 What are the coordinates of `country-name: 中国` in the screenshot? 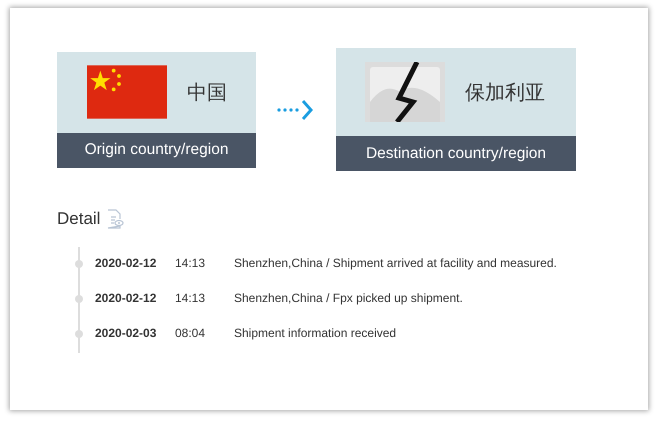 It's located at (207, 93).